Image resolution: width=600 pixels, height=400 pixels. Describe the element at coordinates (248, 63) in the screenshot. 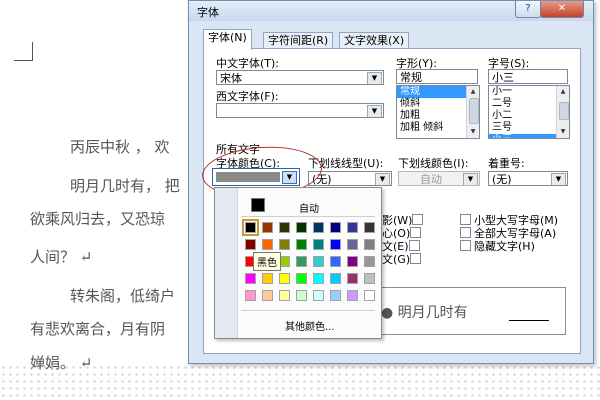

I see `chinese-font-label: 中文字体(T):` at that location.